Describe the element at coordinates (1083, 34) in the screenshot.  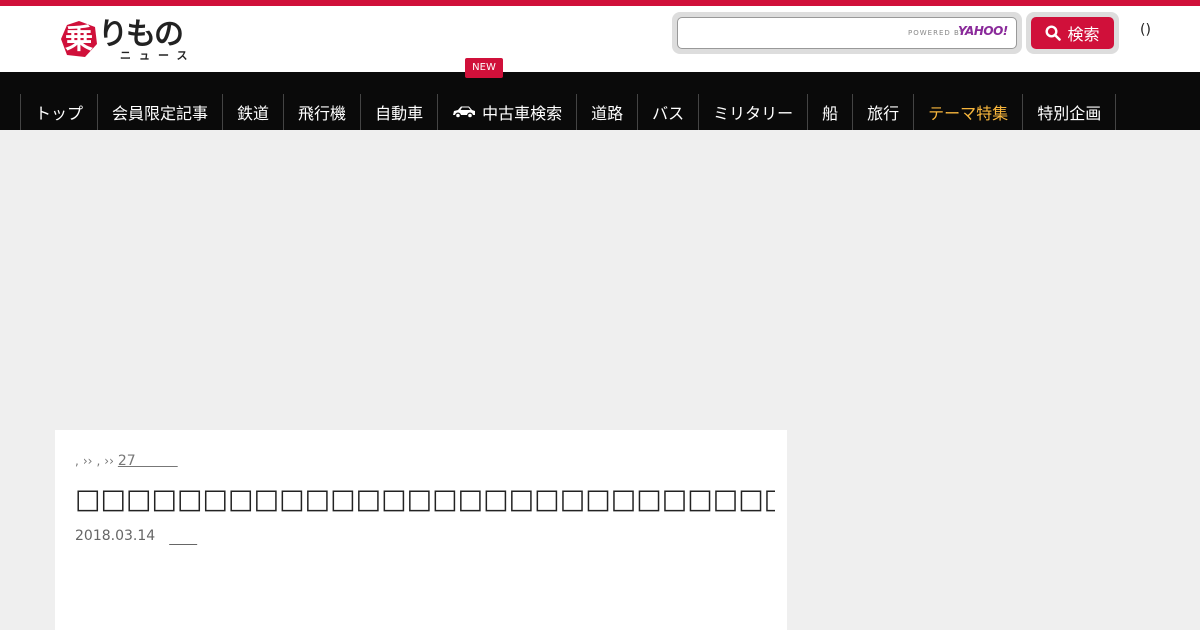
I see `search-button-label: 検索` at that location.